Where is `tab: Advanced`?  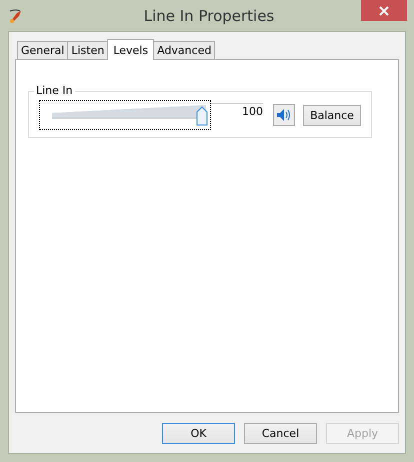 tab: Advanced is located at coordinates (184, 50).